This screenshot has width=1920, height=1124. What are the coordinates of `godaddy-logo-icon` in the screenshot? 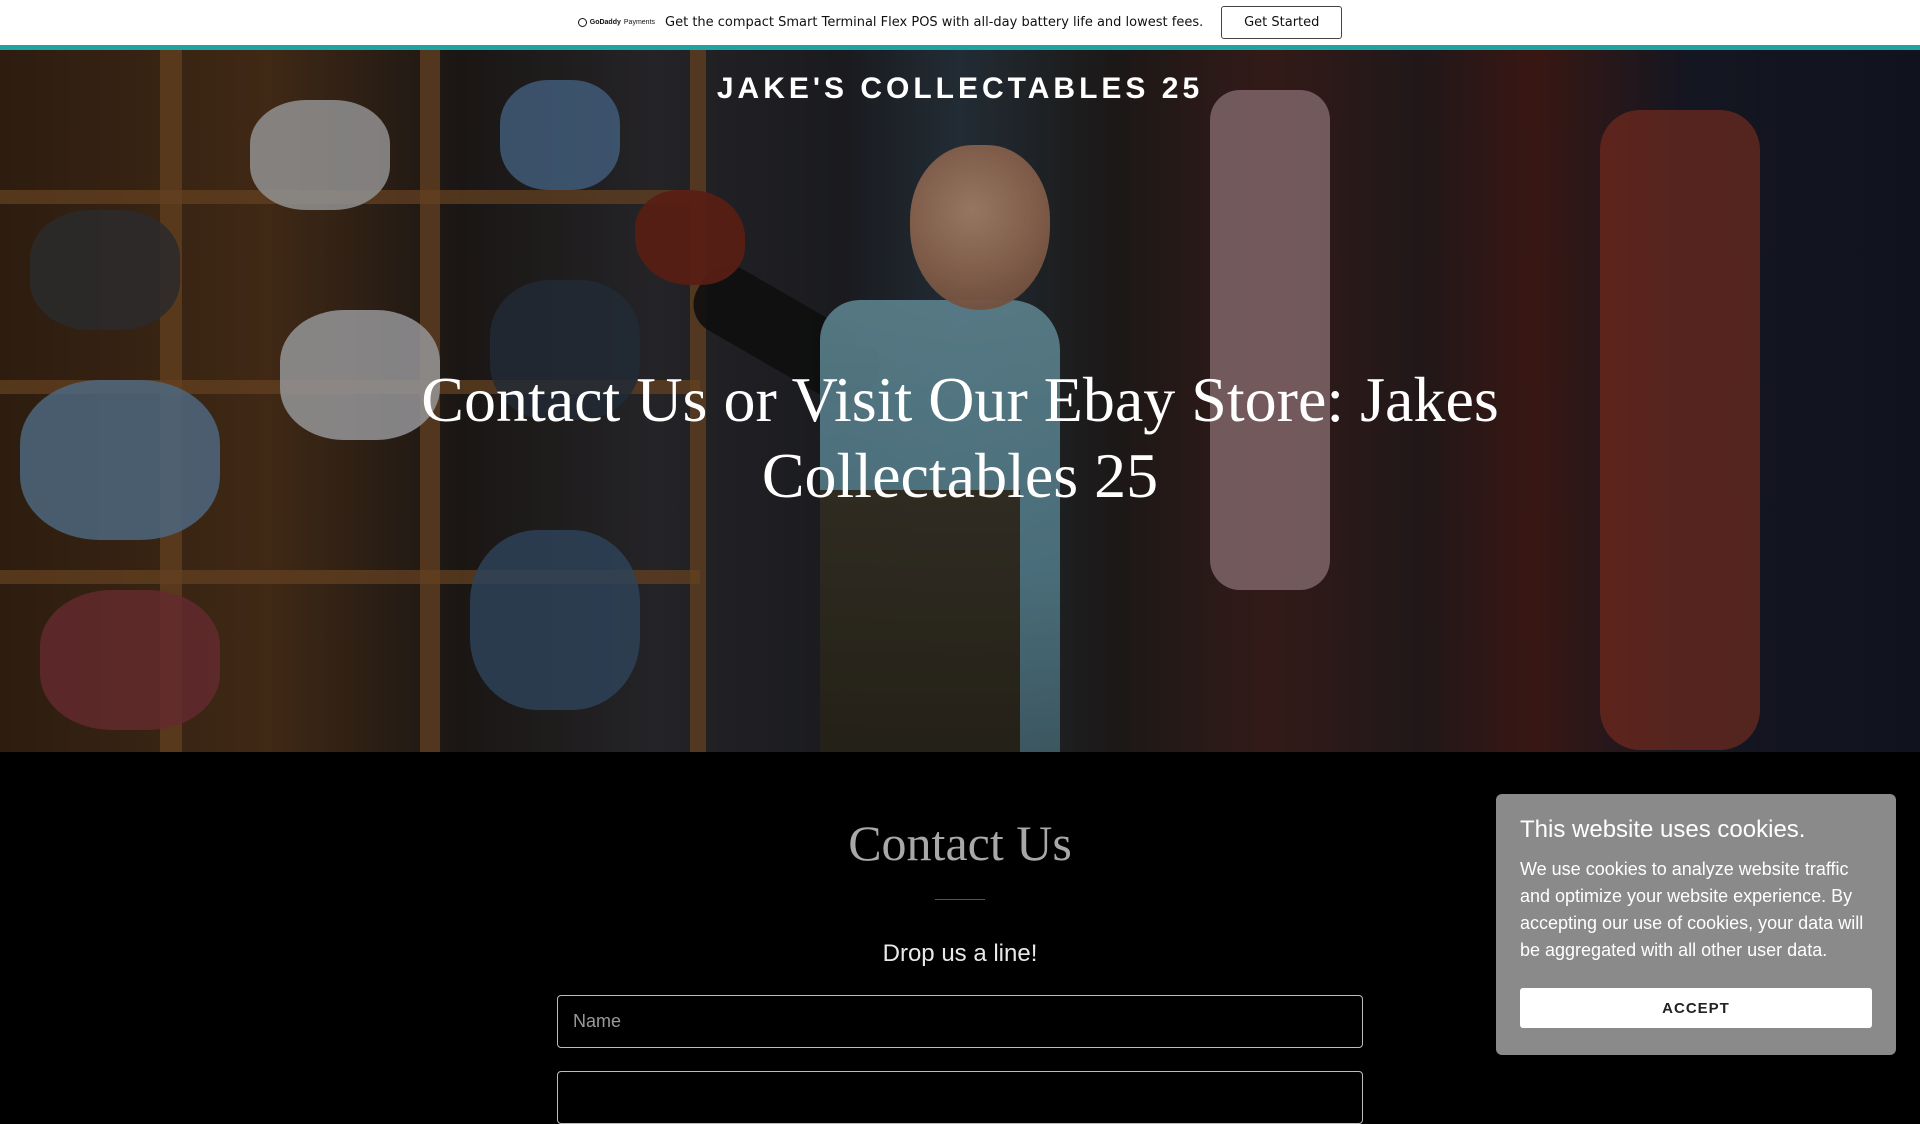 It's located at (582, 22).